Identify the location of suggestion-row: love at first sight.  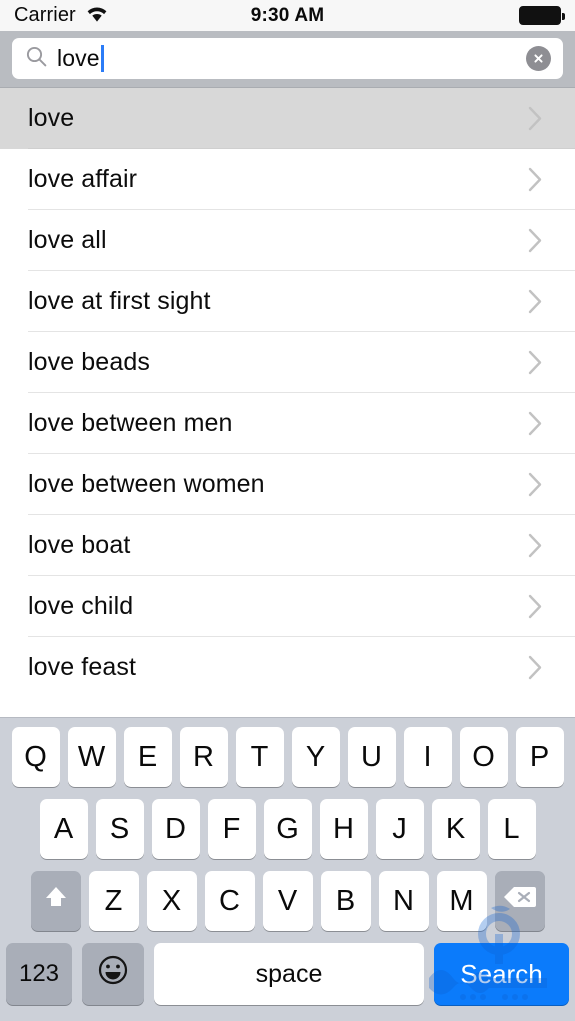
(287, 301).